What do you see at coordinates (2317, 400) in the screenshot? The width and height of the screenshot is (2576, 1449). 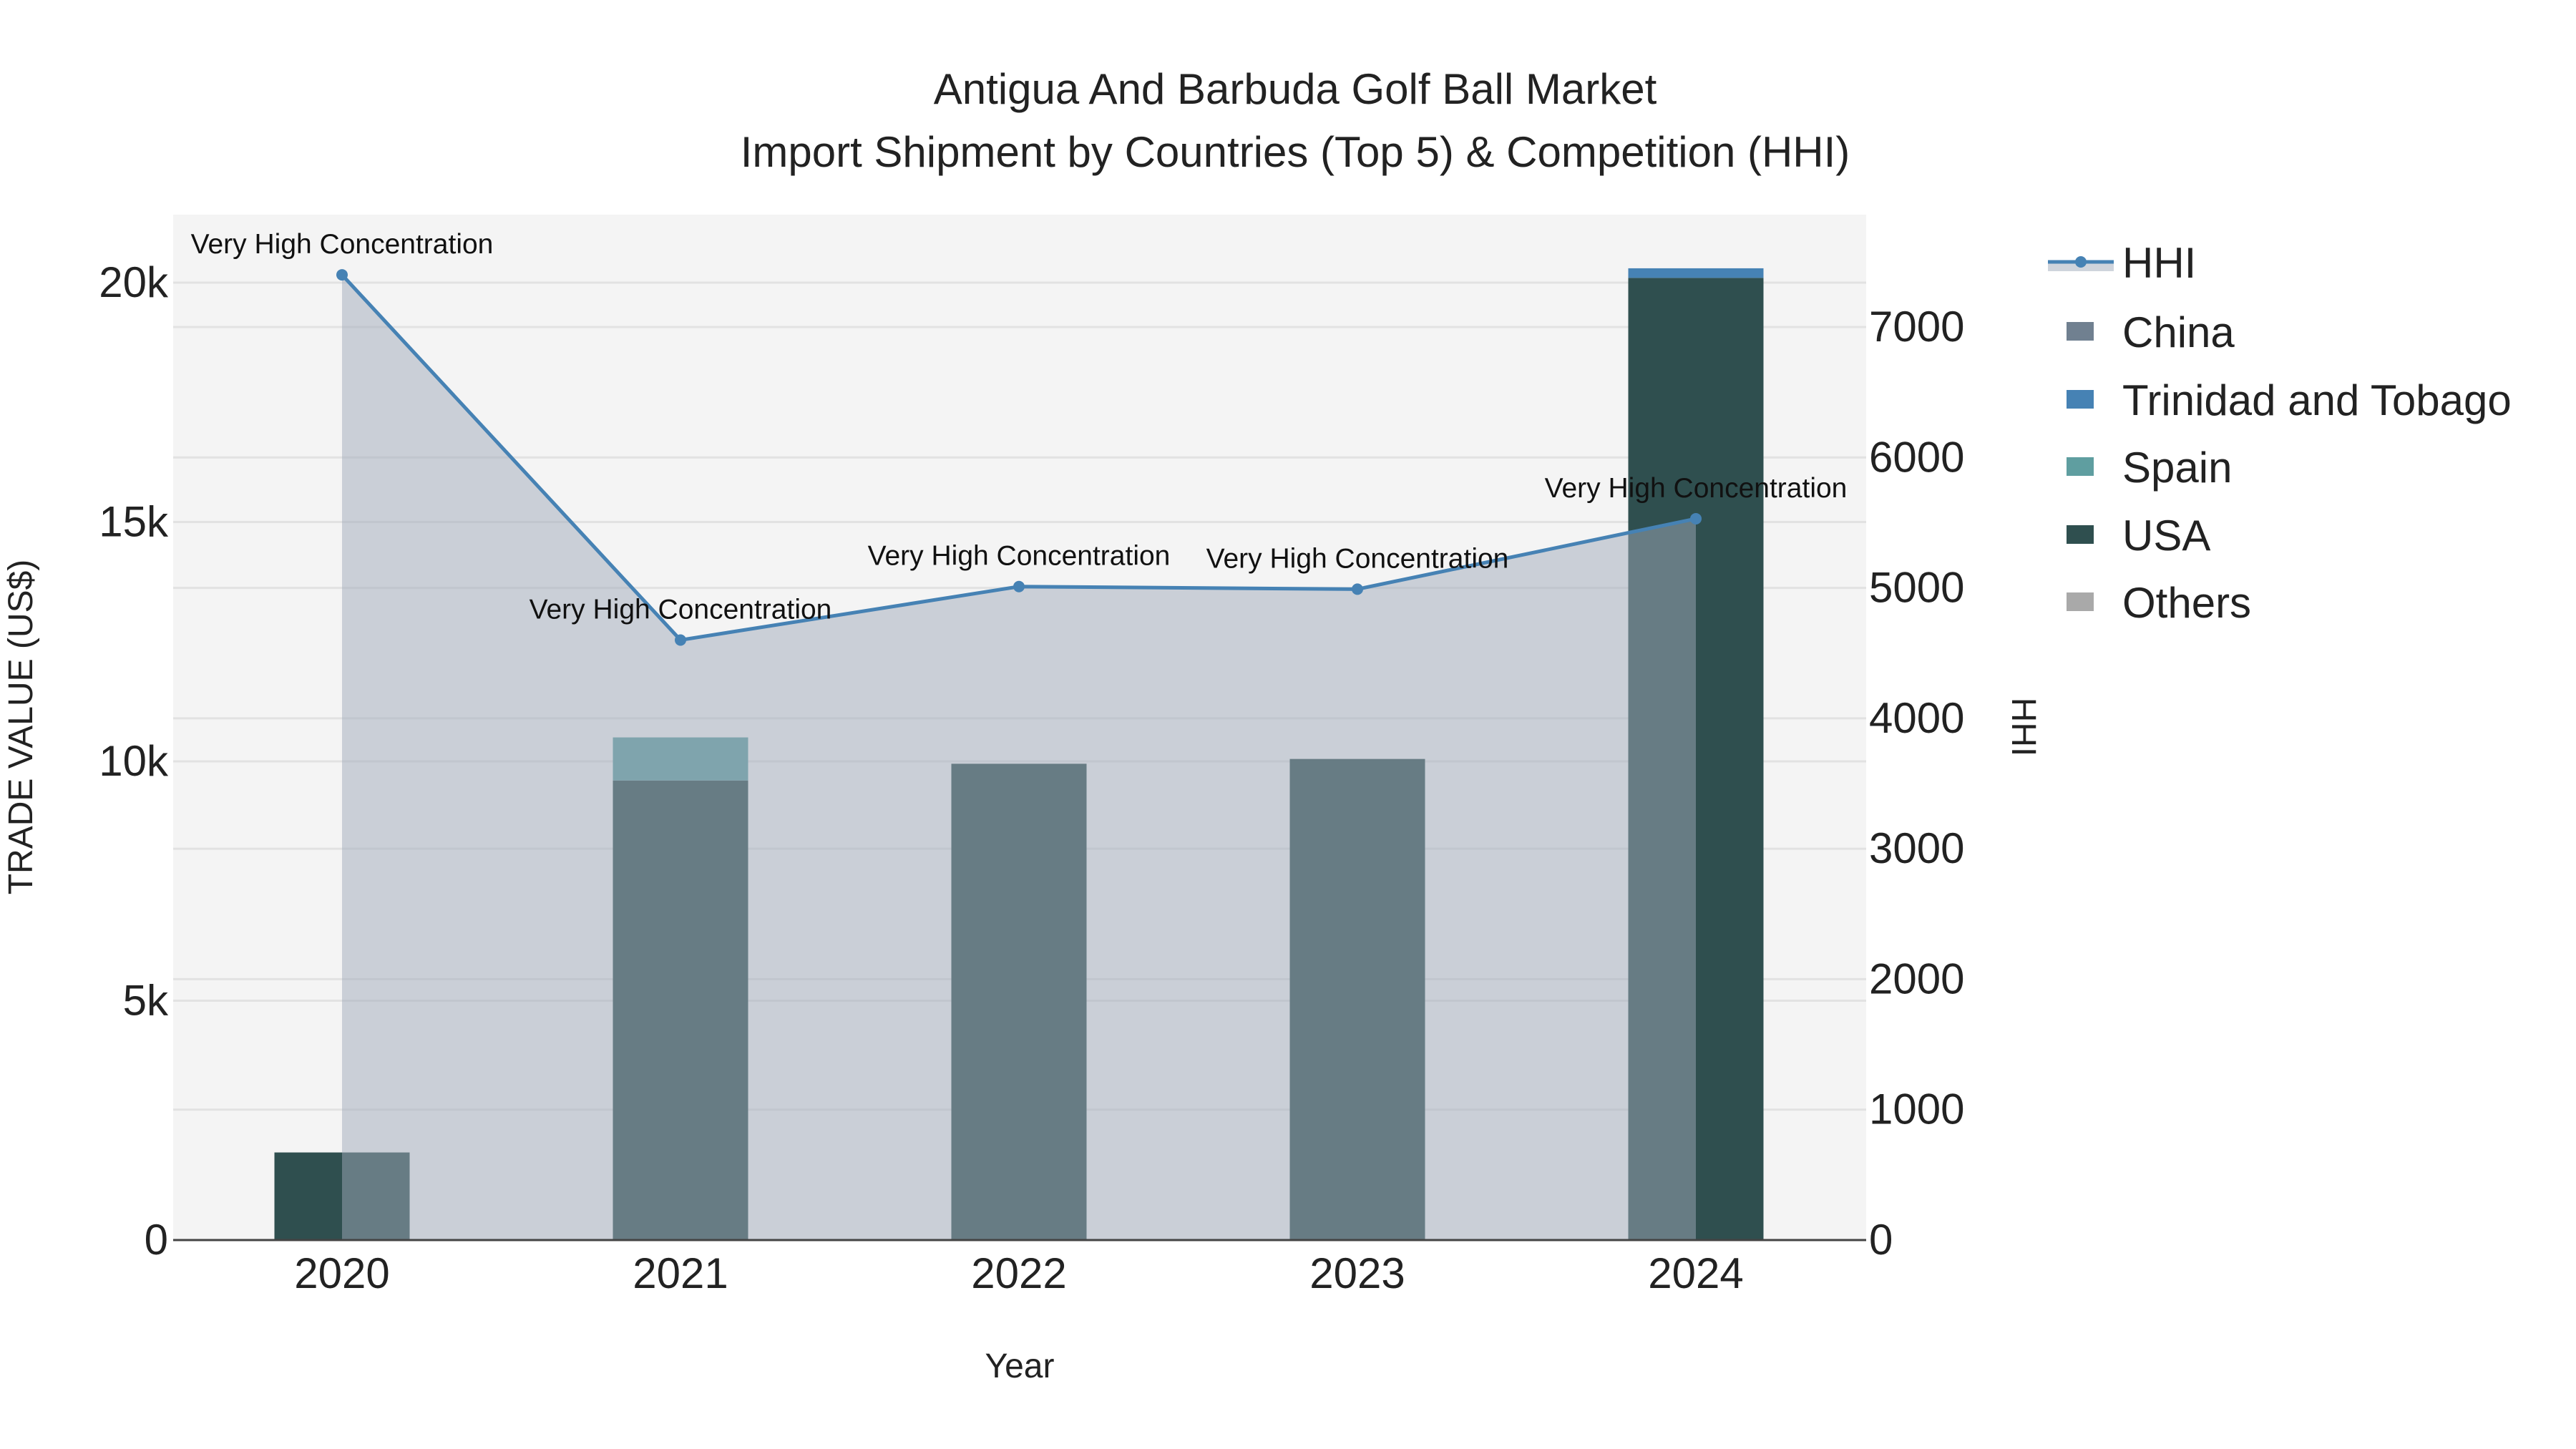 I see `legend-label: Trinidad and Tobago` at bounding box center [2317, 400].